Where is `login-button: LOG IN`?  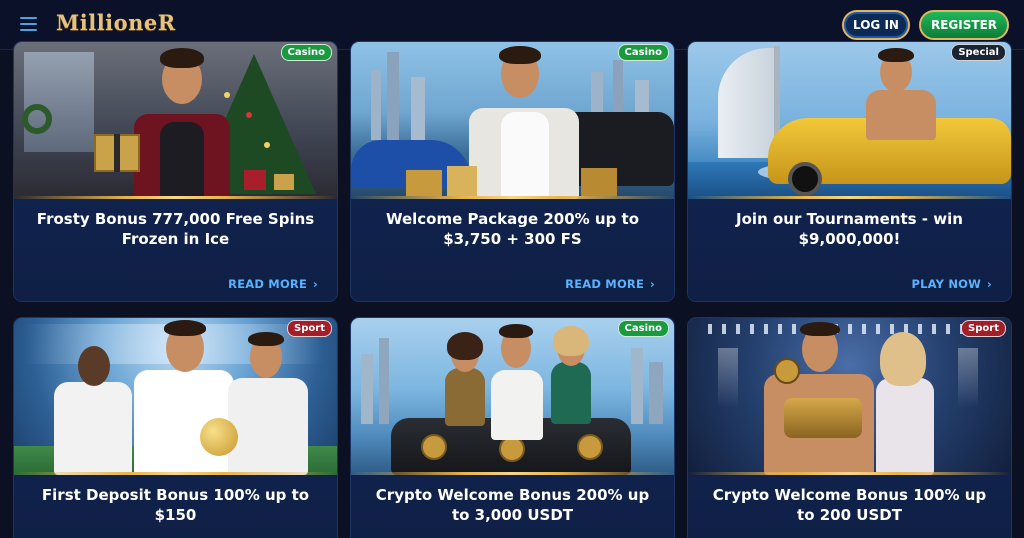
login-button: LOG IN is located at coordinates (876, 25).